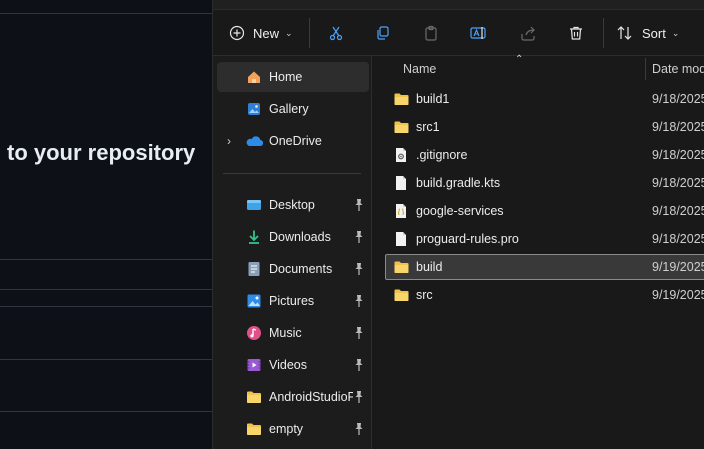  I want to click on column-header-name: Name, so click(419, 69).